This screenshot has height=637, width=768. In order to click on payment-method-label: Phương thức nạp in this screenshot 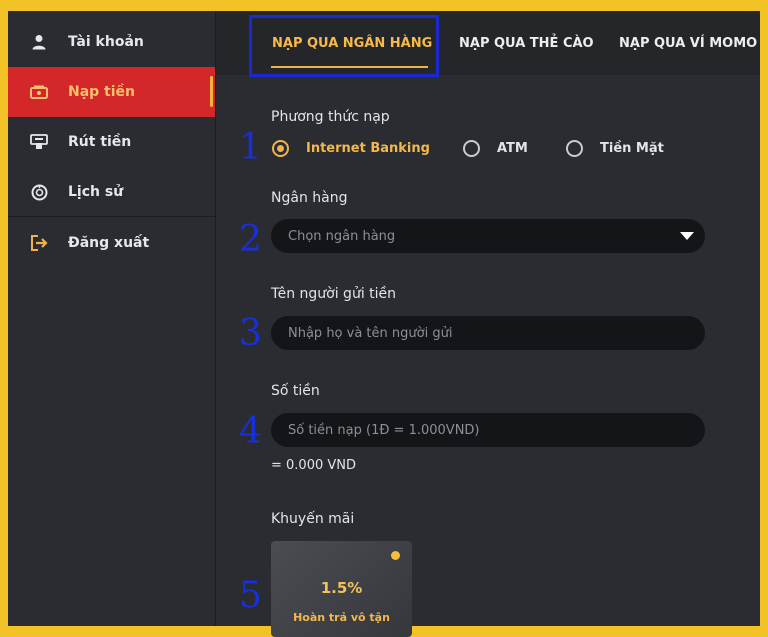, I will do `click(330, 117)`.